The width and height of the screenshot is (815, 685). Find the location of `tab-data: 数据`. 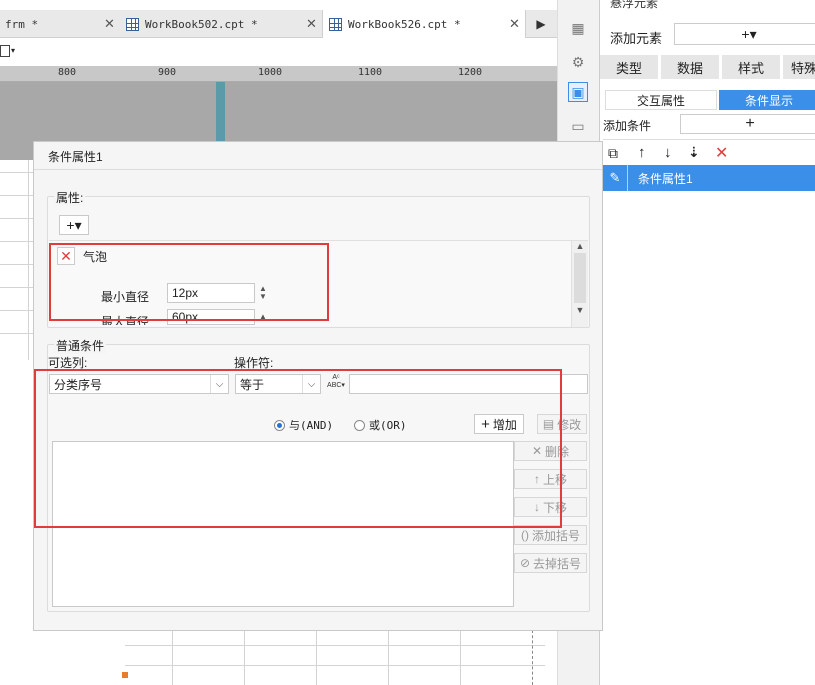

tab-data: 数据 is located at coordinates (690, 67).